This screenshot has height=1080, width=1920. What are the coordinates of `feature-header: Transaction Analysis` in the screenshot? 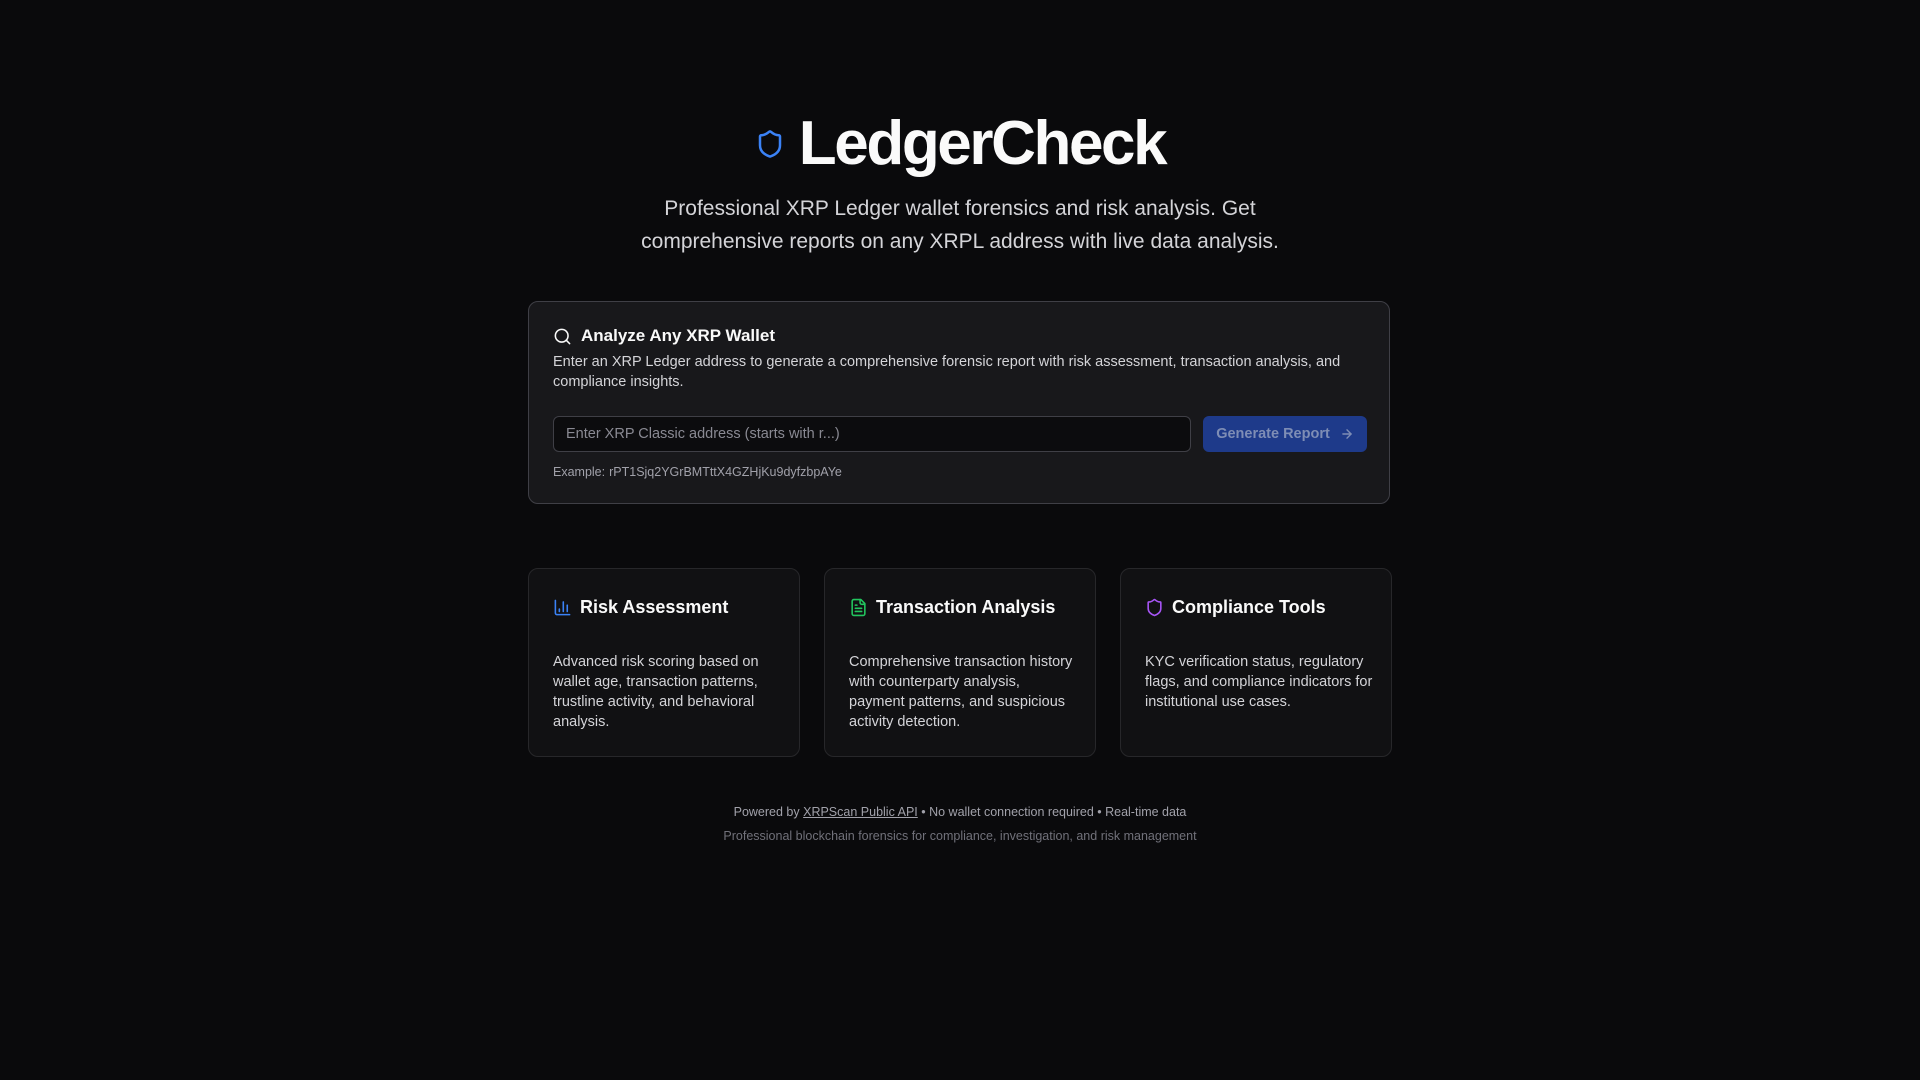 It's located at (952, 607).